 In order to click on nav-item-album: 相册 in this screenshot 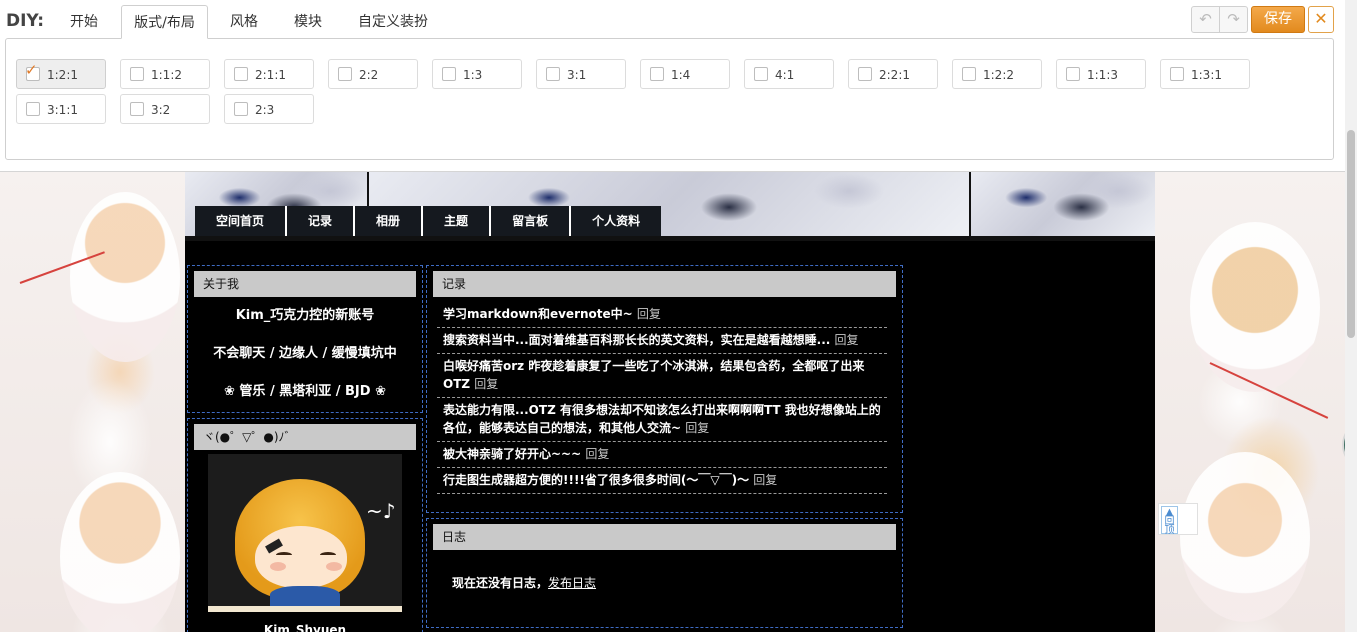, I will do `click(389, 221)`.